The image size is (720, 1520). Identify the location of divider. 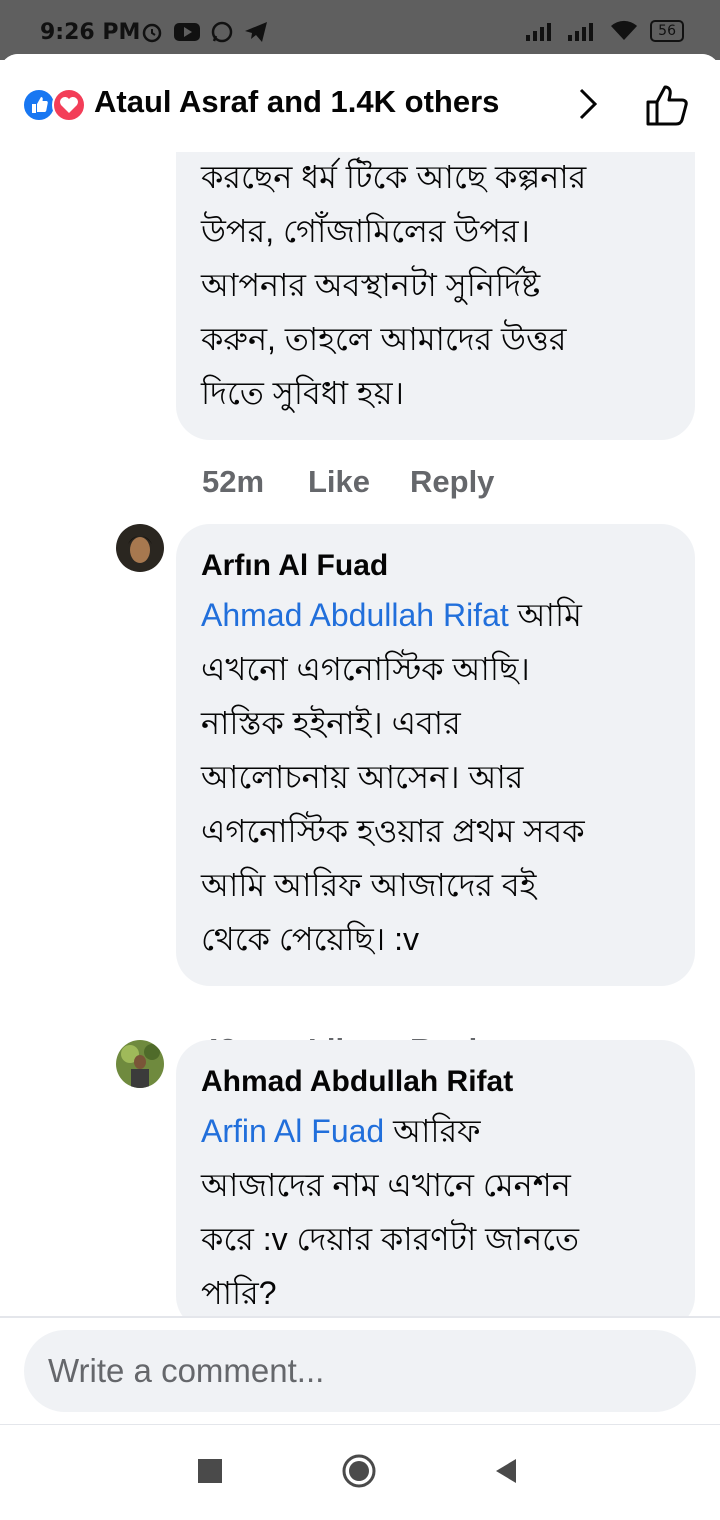
(360, 1317).